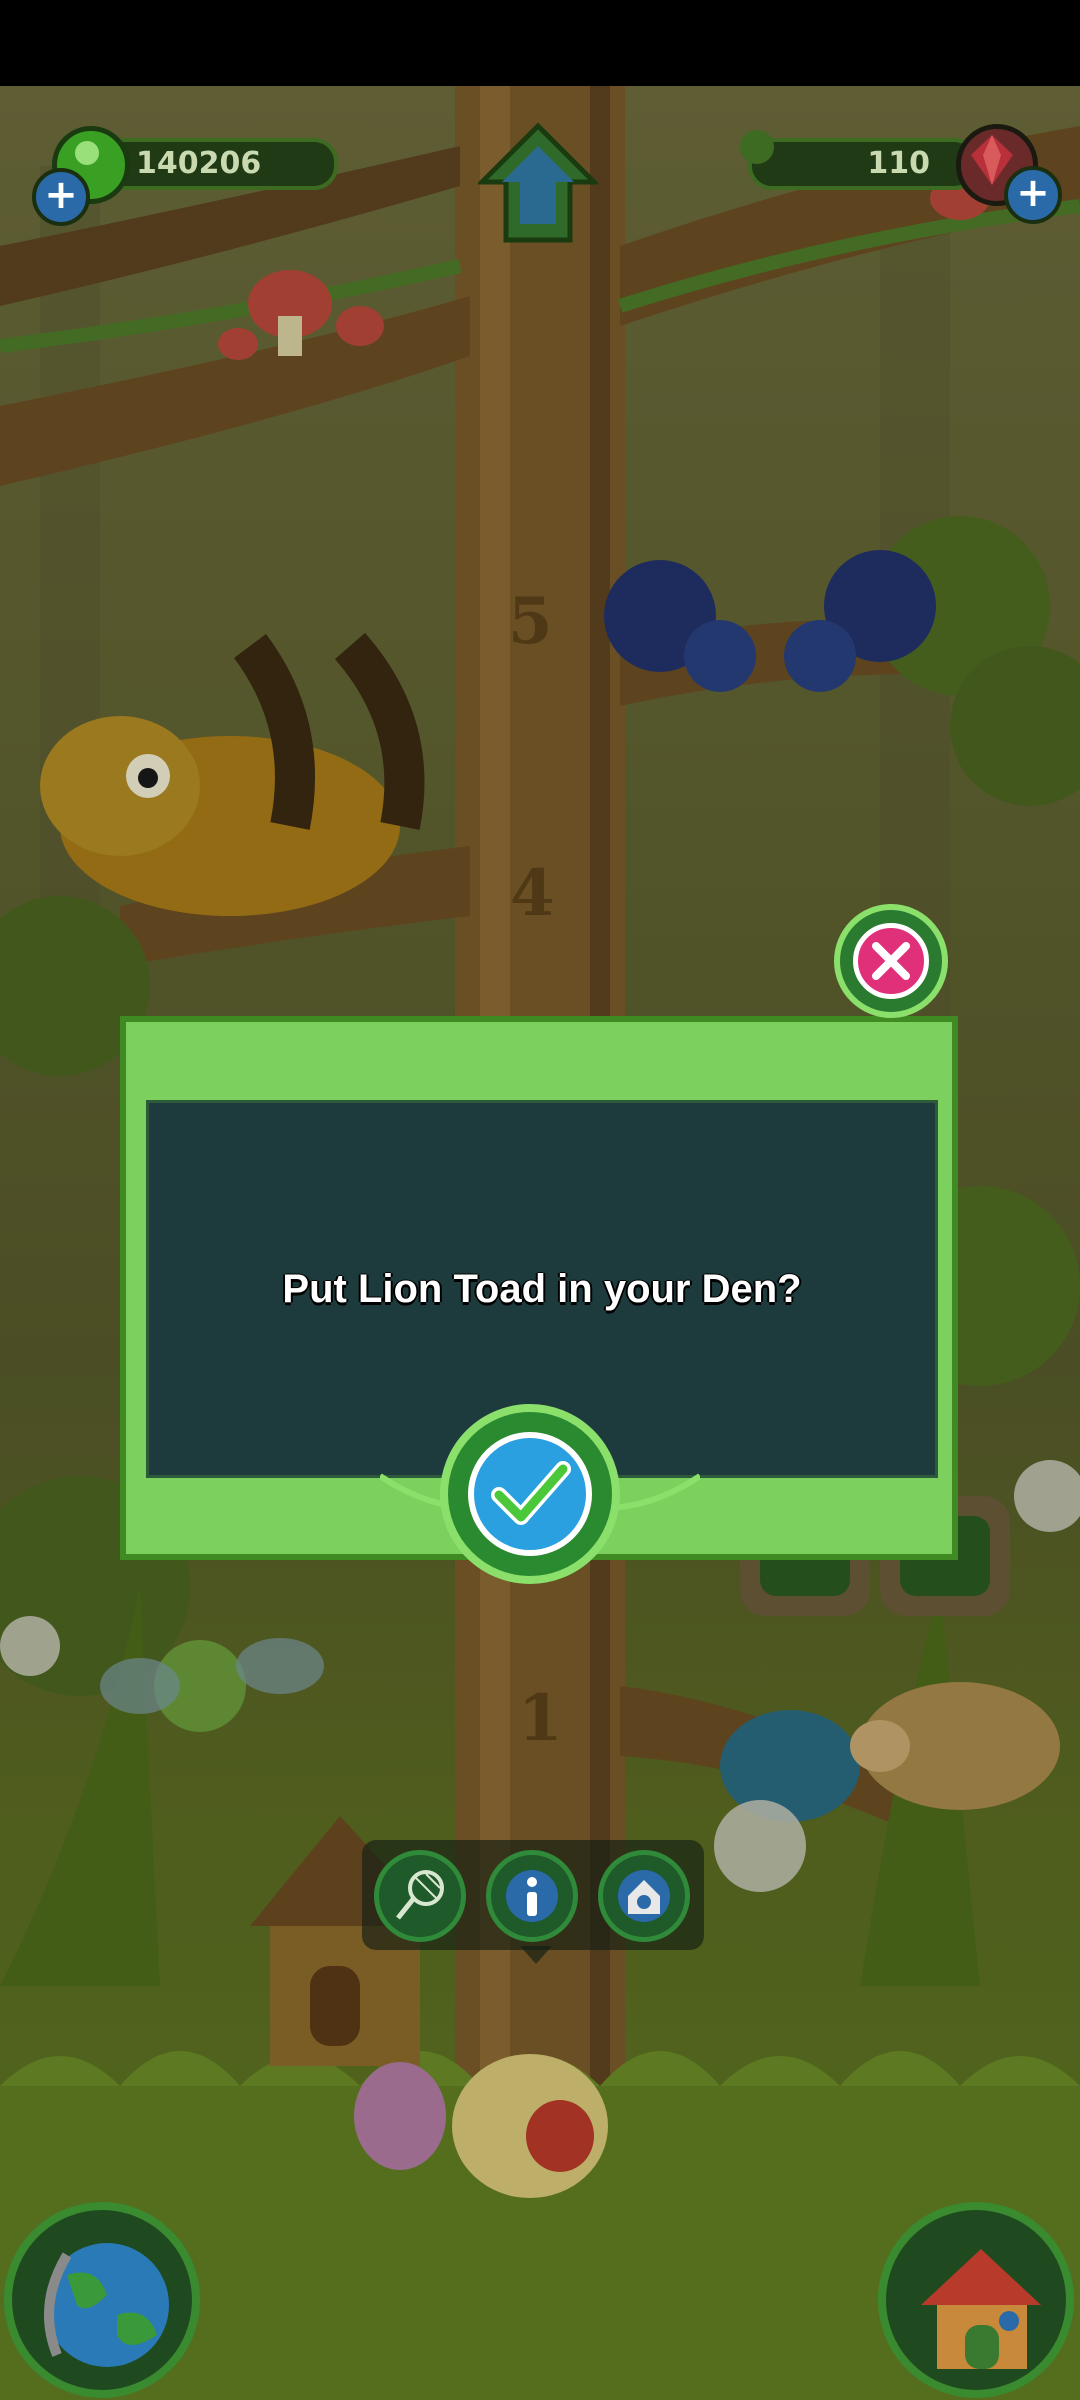 The width and height of the screenshot is (1080, 2400). Describe the element at coordinates (1033, 195) in the screenshot. I see `add-gems-button: +` at that location.